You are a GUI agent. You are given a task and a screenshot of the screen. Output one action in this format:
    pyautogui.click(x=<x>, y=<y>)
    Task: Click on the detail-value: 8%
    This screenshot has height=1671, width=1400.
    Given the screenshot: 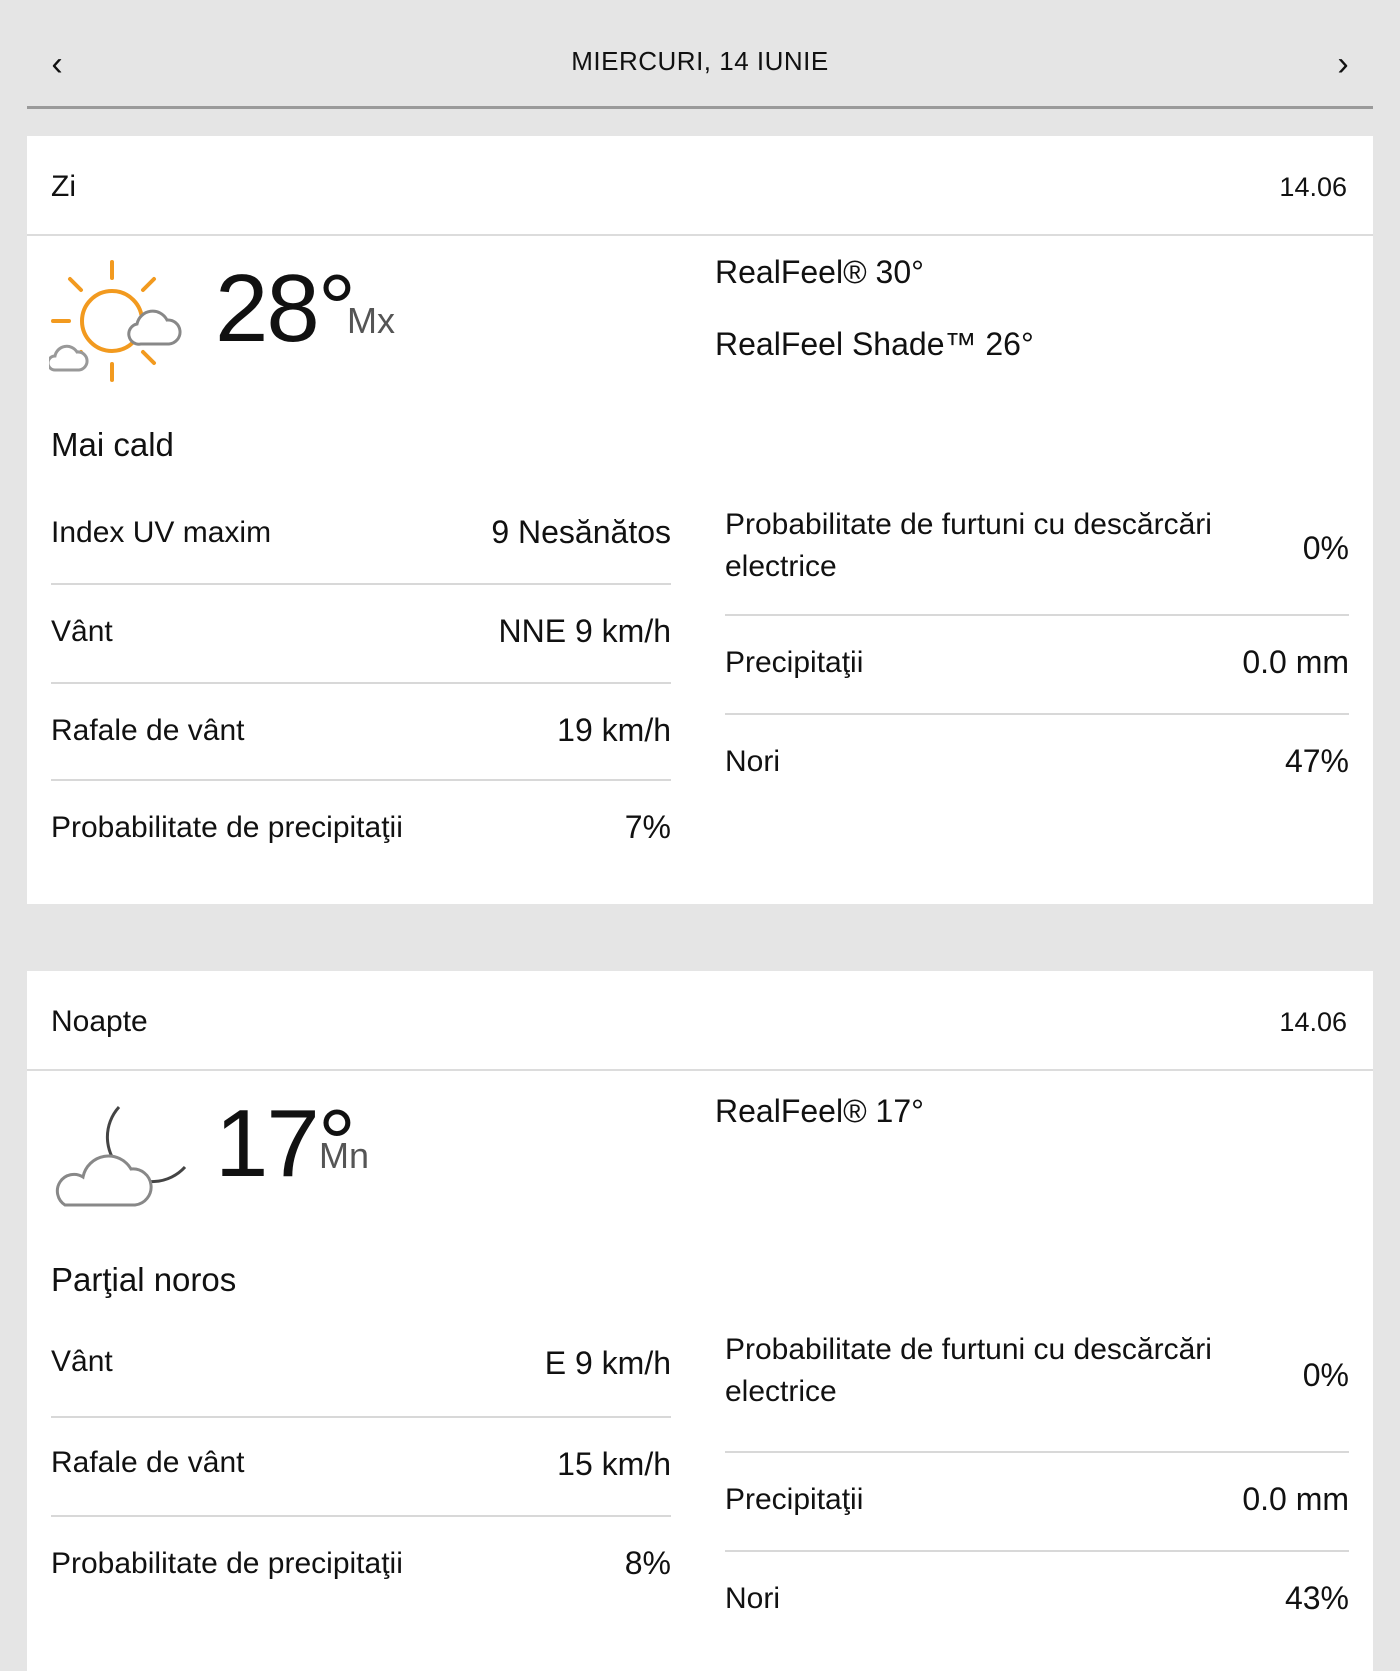 What is the action you would take?
    pyautogui.click(x=647, y=1563)
    